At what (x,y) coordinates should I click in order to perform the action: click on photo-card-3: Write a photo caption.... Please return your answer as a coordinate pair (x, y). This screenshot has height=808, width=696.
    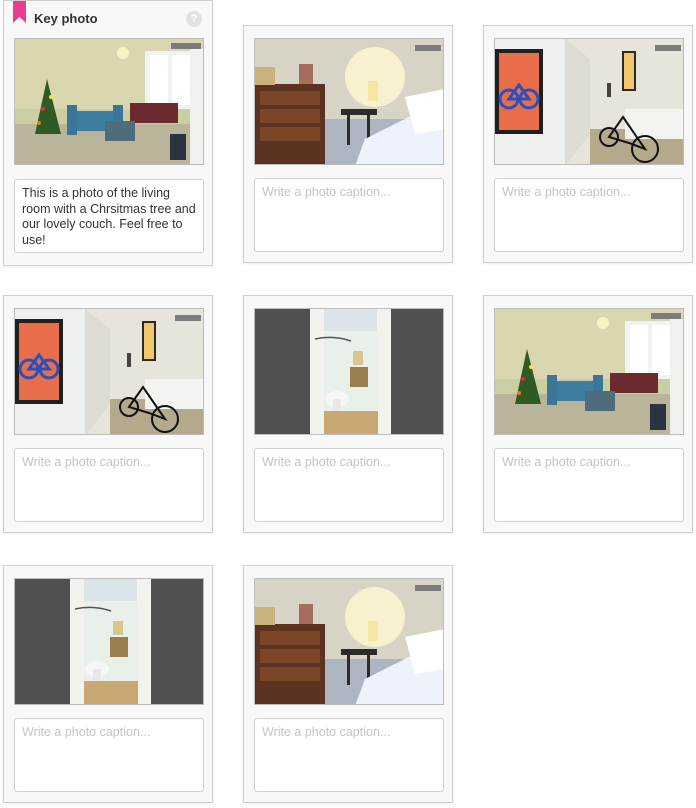
    Looking at the image, I should click on (588, 144).